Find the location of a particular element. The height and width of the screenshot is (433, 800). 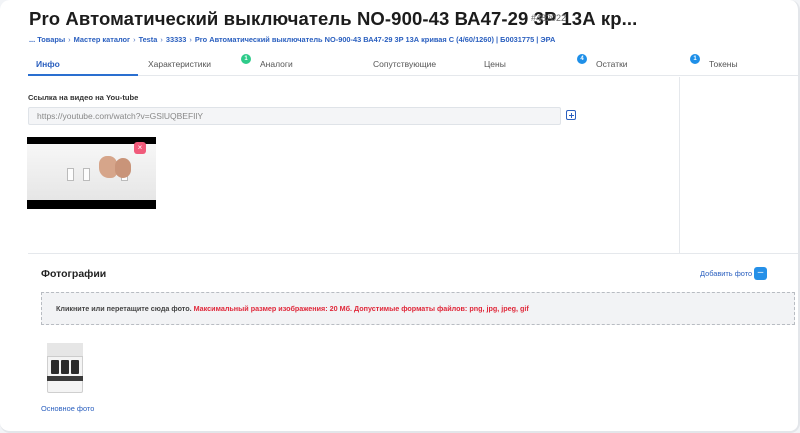

photos-title: Фотографии is located at coordinates (74, 274).